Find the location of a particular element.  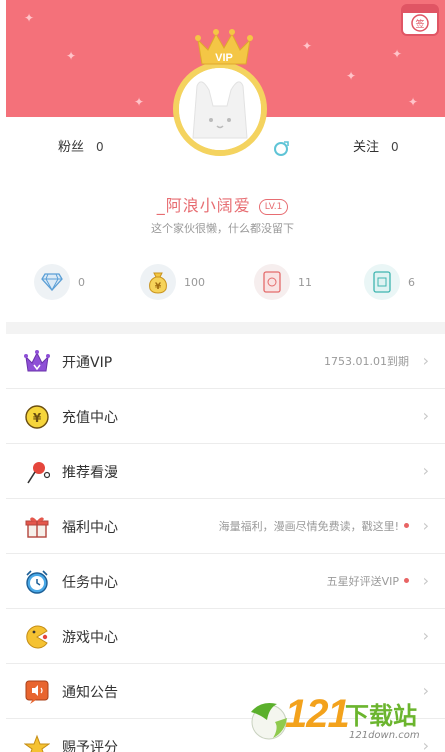

coin-icon: ¥ is located at coordinates (37, 417).